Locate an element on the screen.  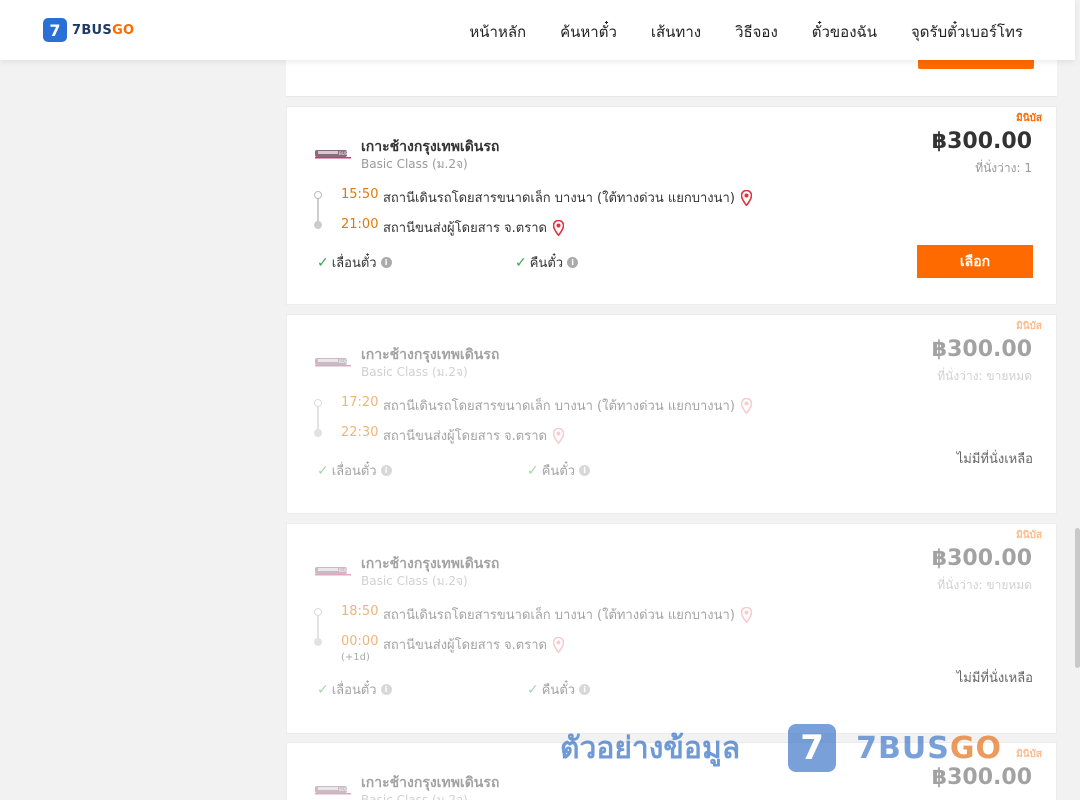
arrive-time: 00:00 is located at coordinates (360, 641).